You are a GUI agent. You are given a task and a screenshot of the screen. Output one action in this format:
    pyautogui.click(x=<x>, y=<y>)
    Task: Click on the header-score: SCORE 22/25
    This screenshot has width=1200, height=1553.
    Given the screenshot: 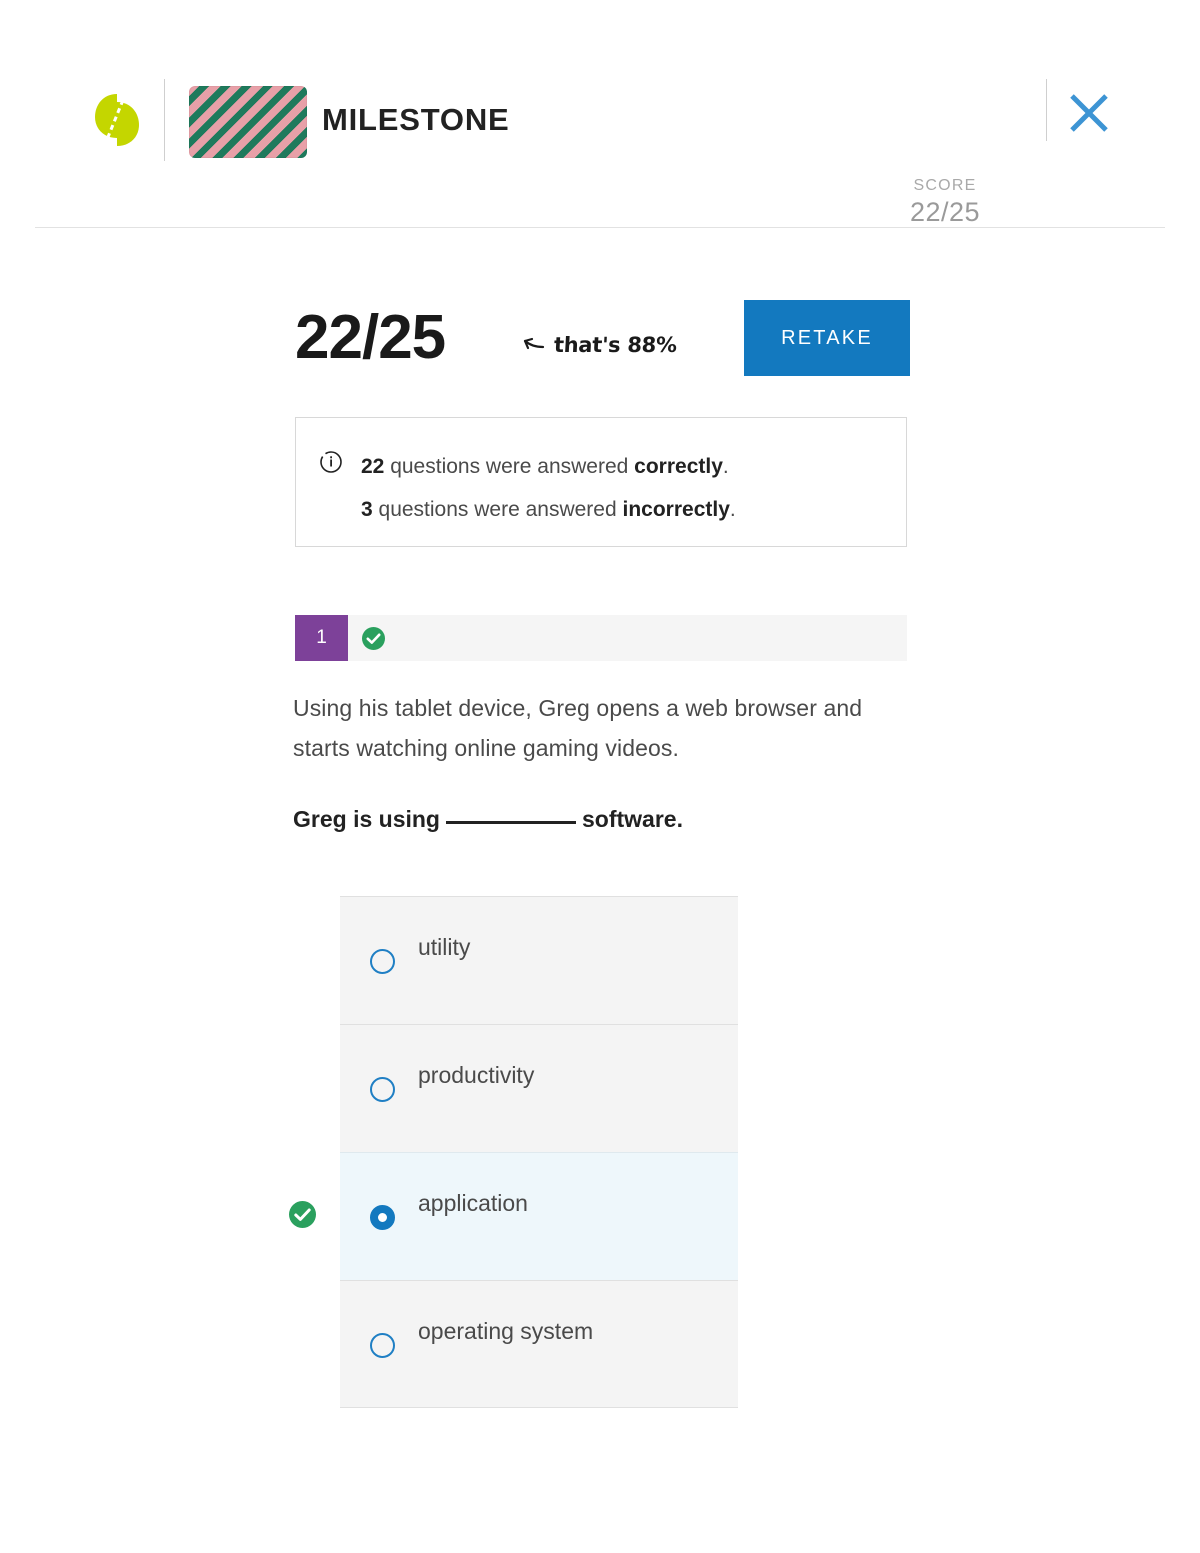 What is the action you would take?
    pyautogui.click(x=945, y=202)
    